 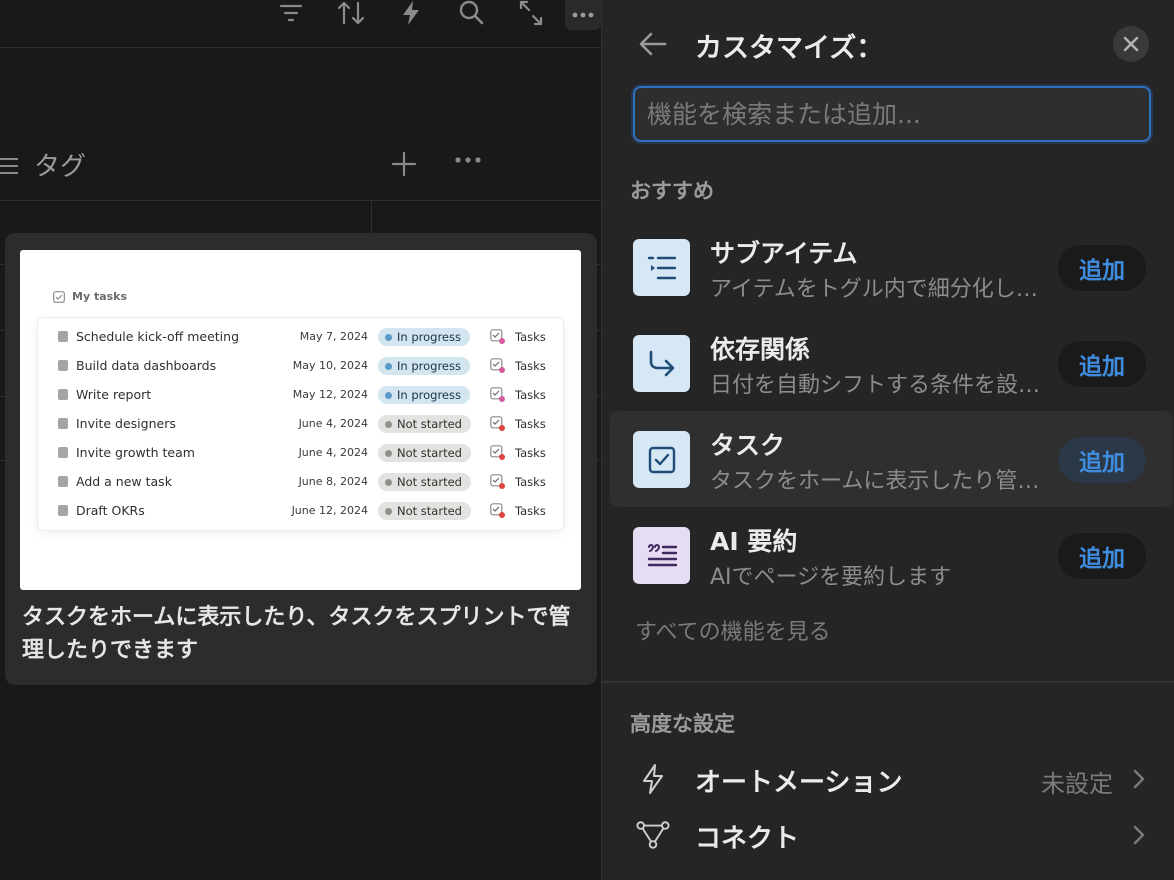 What do you see at coordinates (114, 394) in the screenshot?
I see `task-name: Write report` at bounding box center [114, 394].